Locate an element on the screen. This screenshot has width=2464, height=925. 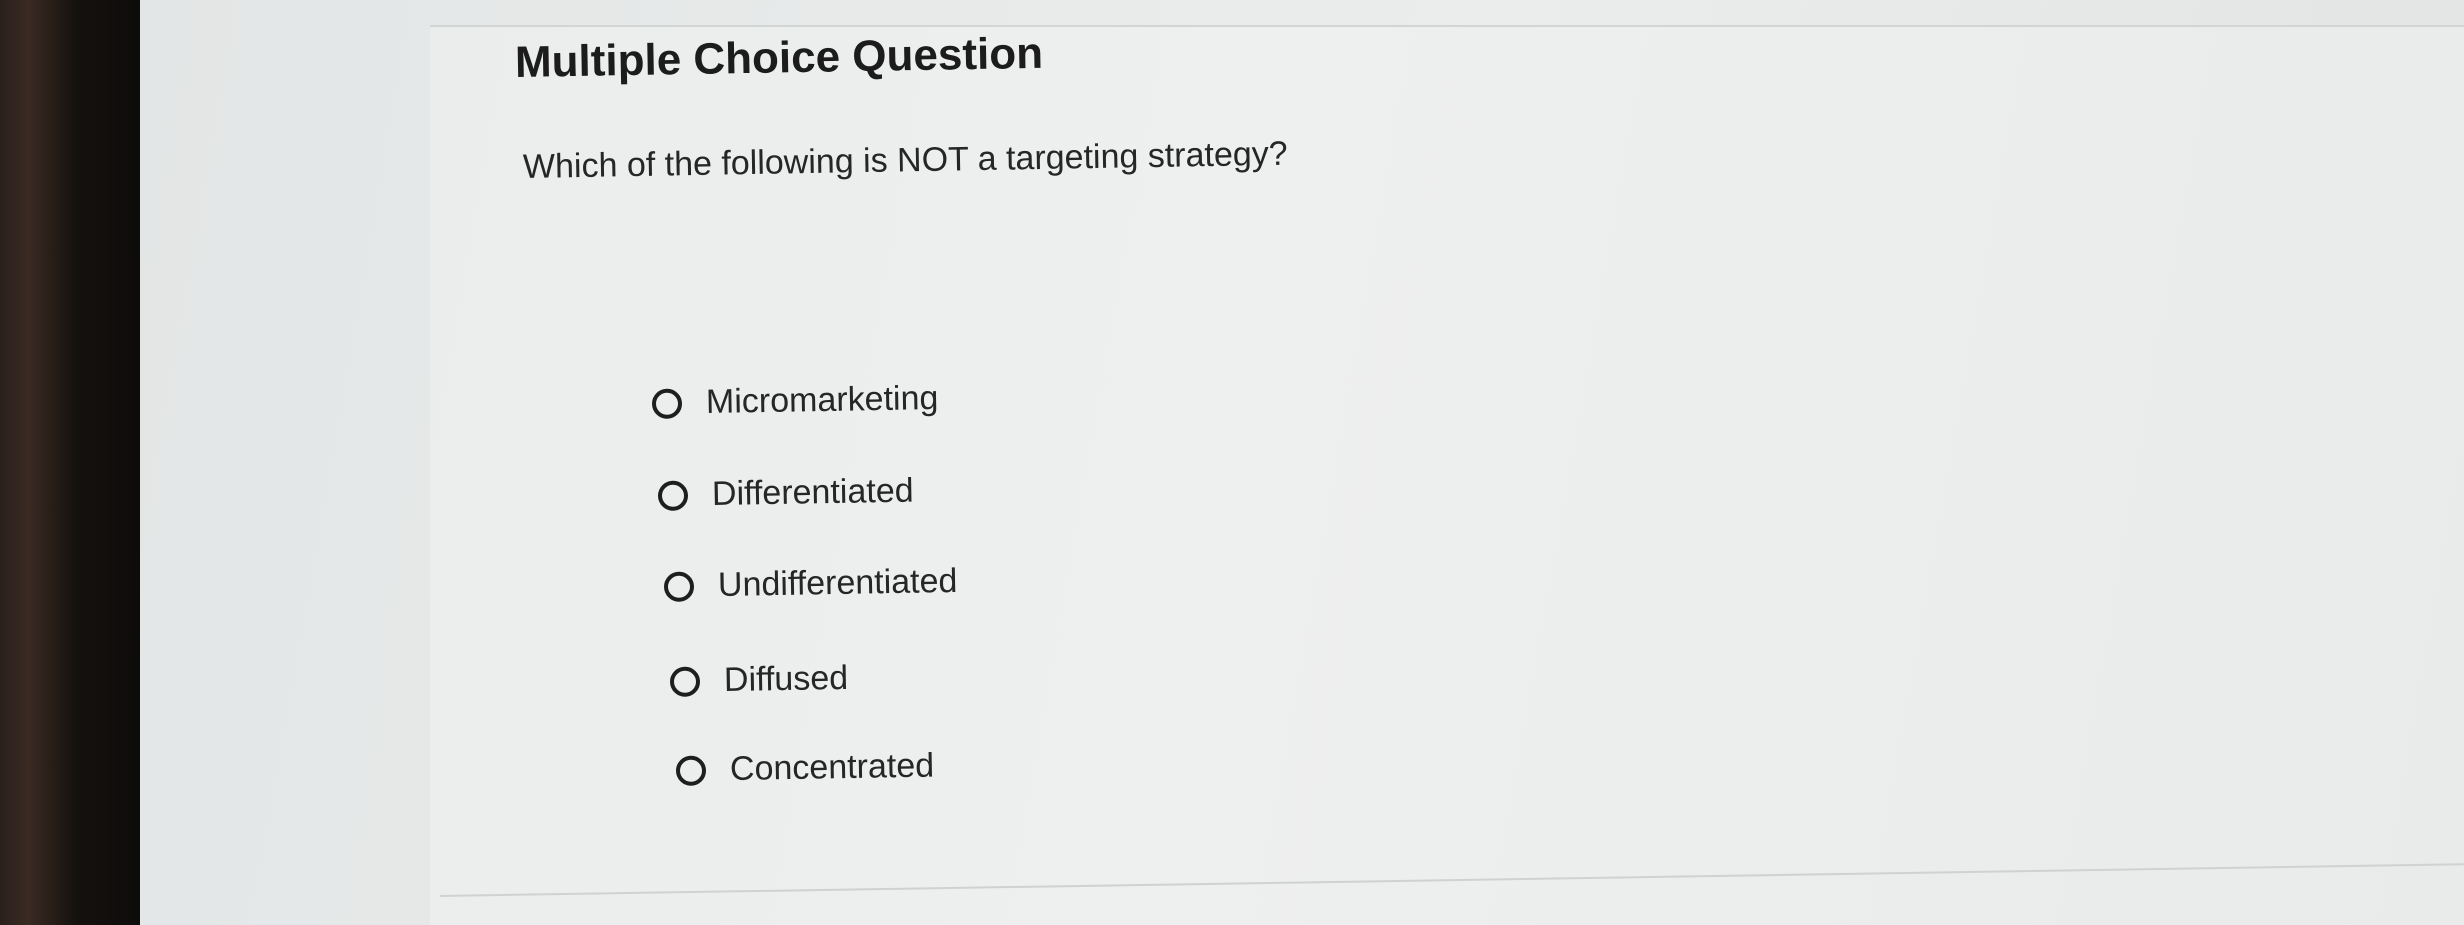
answer-option: Undifferentiated is located at coordinates (810, 583).